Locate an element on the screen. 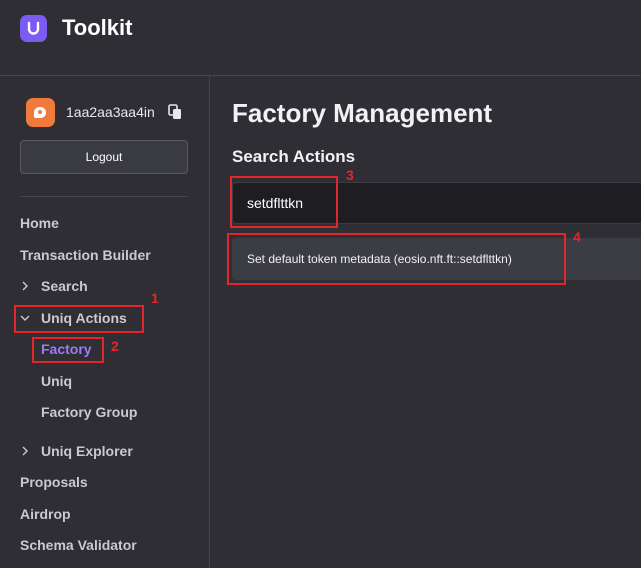  app-logo-icon is located at coordinates (33, 28).